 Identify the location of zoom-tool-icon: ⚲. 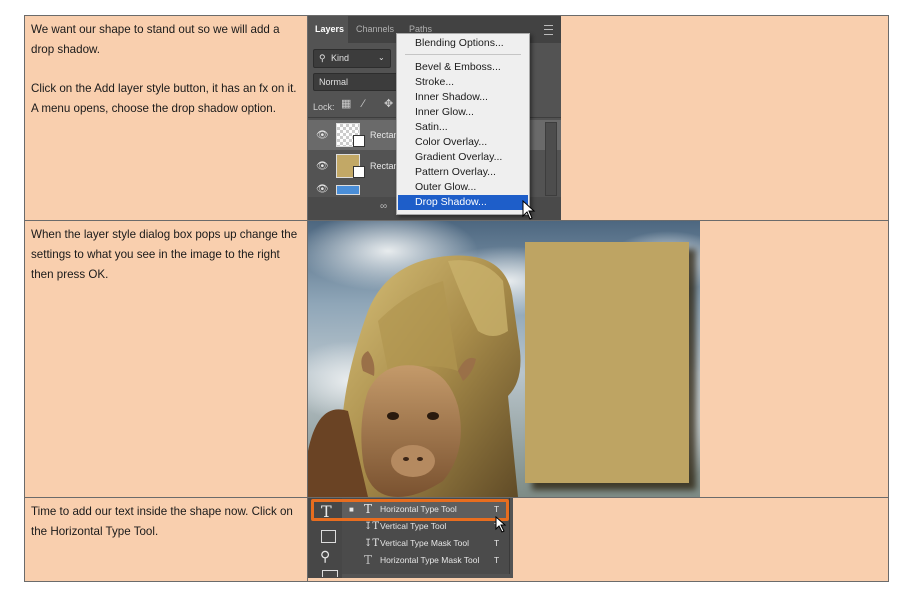
(325, 556).